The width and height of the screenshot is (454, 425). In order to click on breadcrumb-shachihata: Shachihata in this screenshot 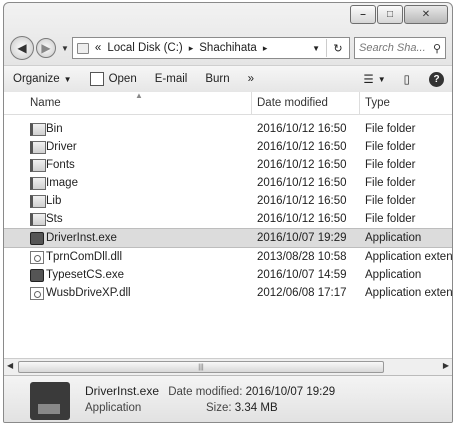, I will do `click(228, 48)`.